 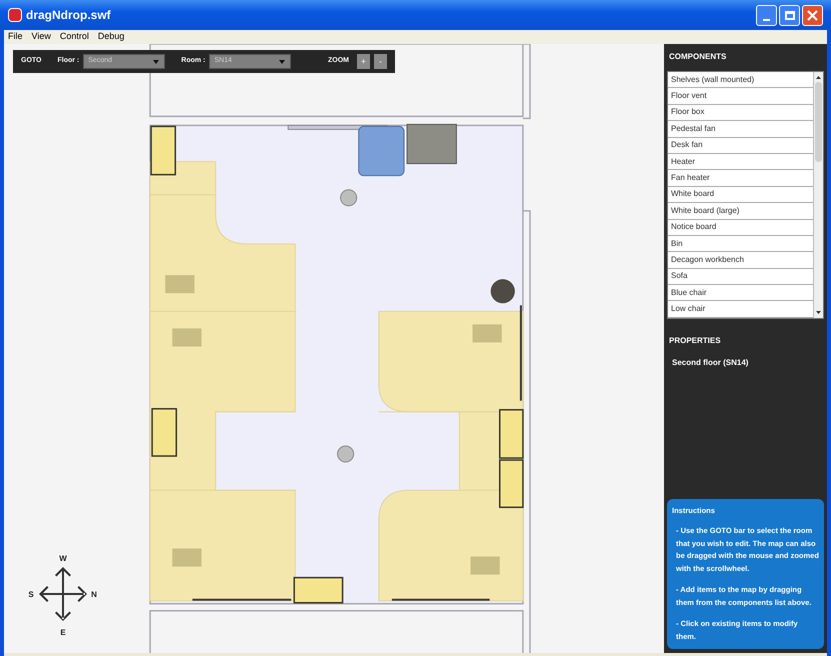 What do you see at coordinates (818, 195) in the screenshot?
I see `scrollbar` at bounding box center [818, 195].